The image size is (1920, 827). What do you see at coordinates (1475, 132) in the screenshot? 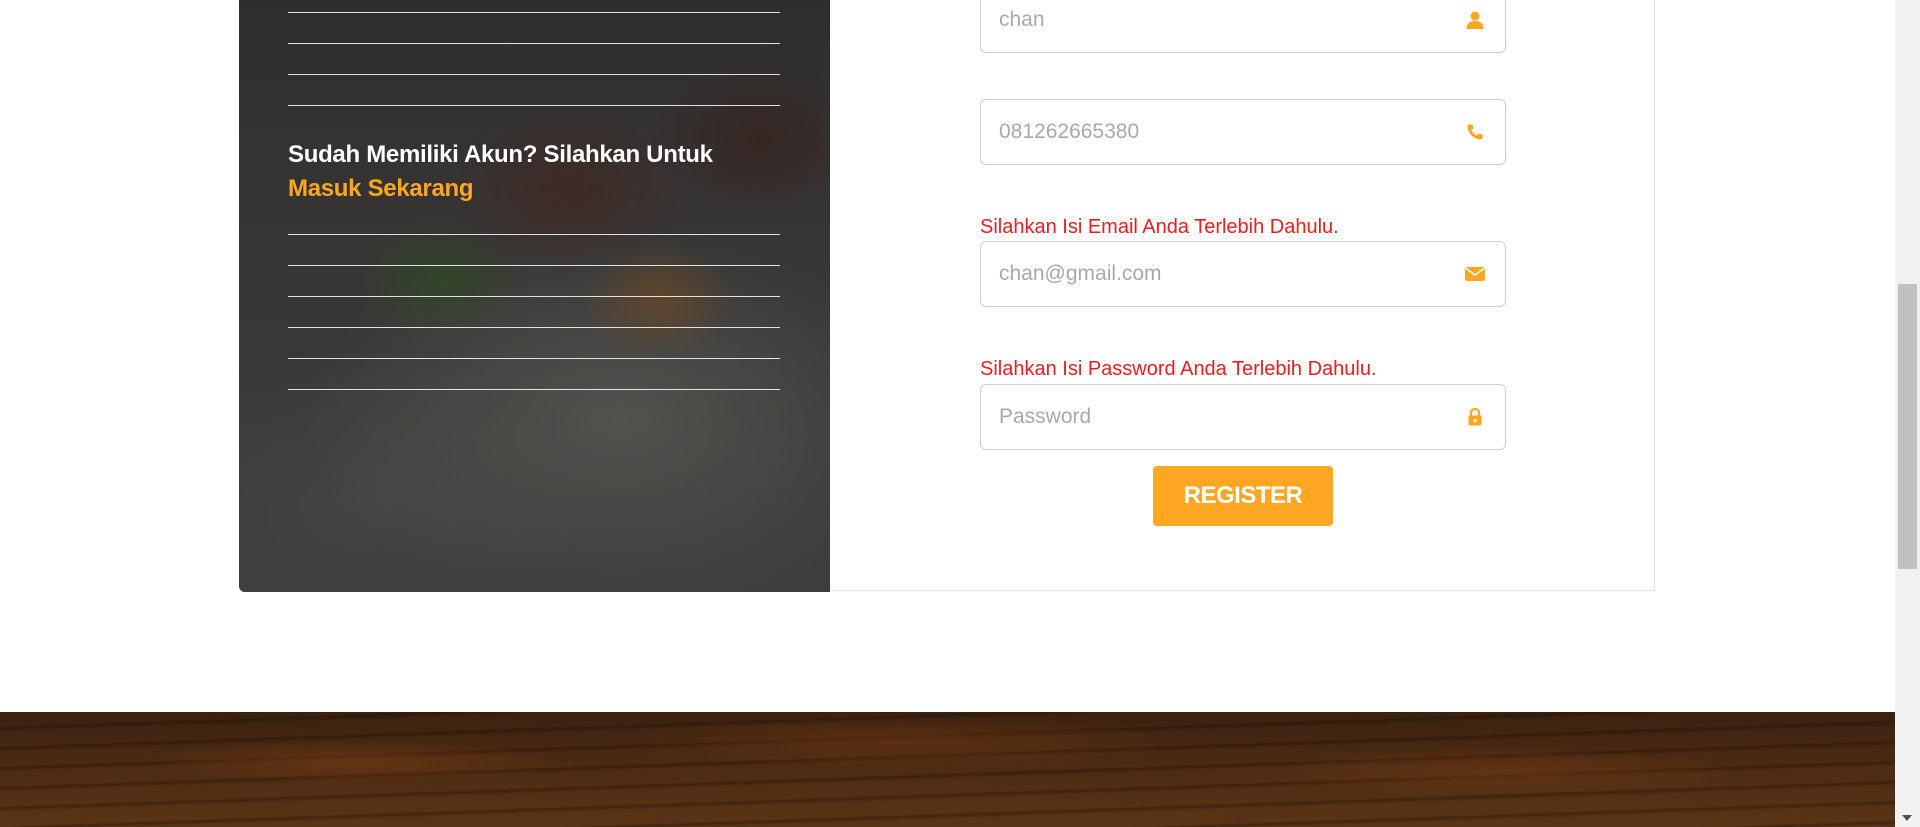
I see `phone-icon` at bounding box center [1475, 132].